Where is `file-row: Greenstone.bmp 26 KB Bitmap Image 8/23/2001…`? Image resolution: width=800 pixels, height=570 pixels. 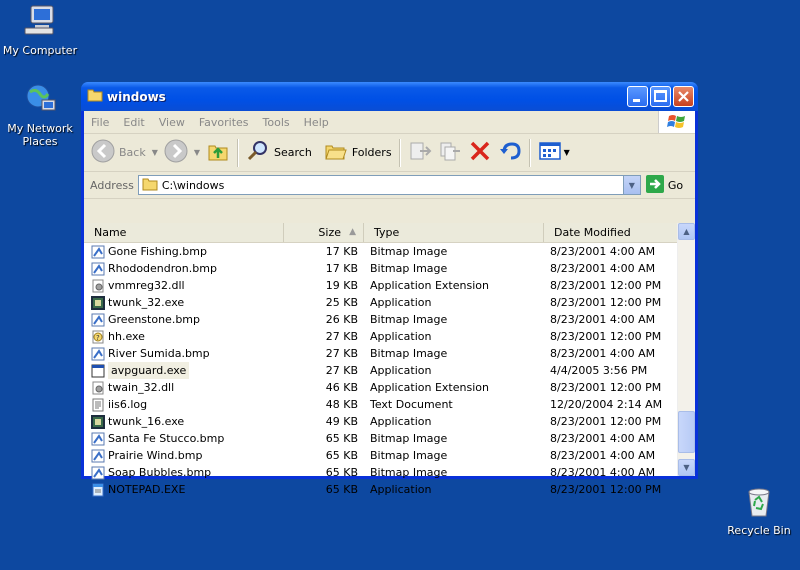 file-row: Greenstone.bmp 26 KB Bitmap Image 8/23/2001… is located at coordinates (381, 319).